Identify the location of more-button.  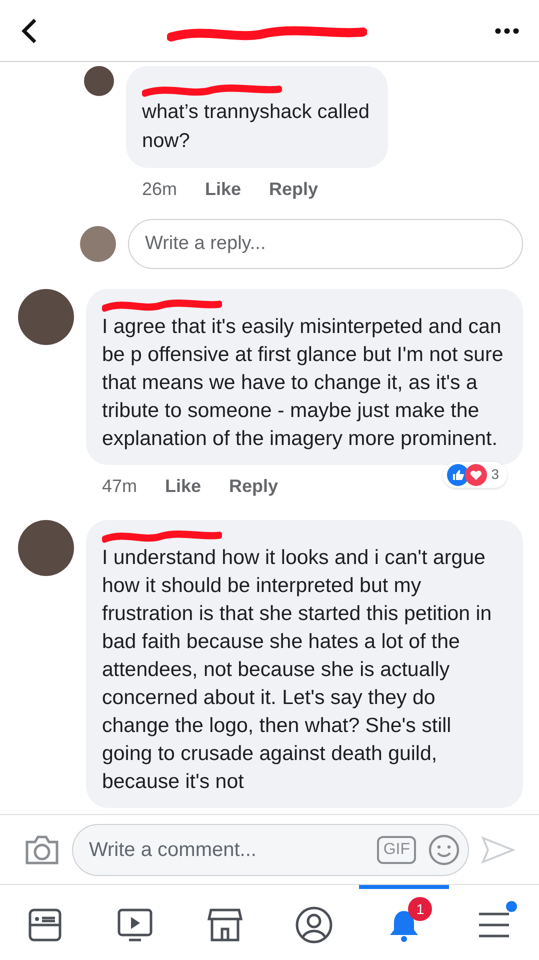
(507, 31).